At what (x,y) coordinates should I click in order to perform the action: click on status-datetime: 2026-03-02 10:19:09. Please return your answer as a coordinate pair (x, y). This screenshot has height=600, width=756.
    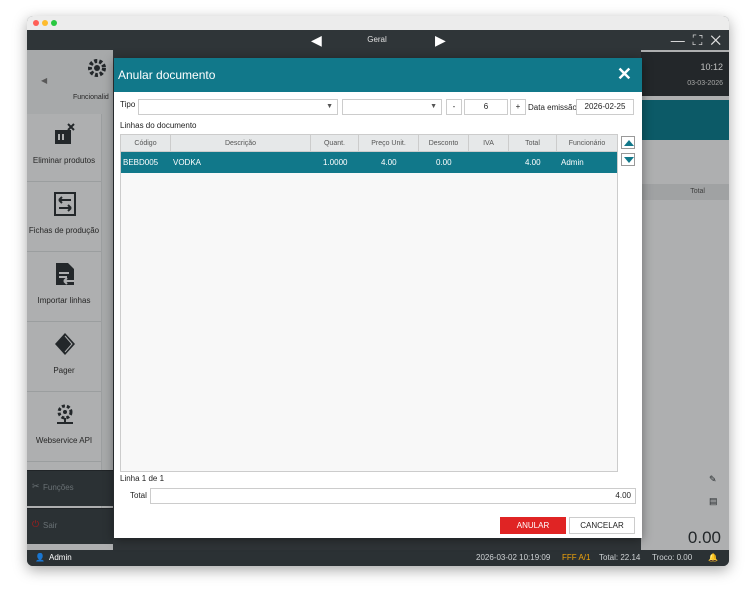
    Looking at the image, I should click on (513, 557).